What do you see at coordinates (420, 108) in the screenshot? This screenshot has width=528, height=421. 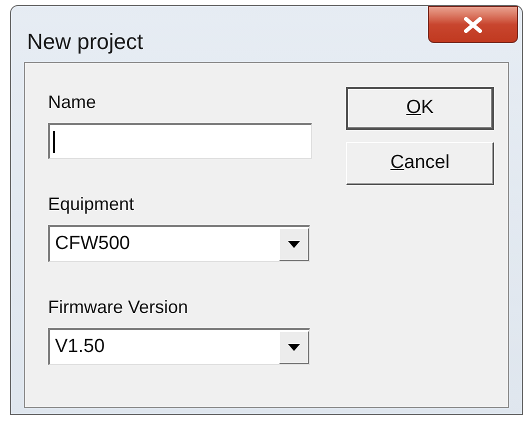 I see `ok-button: OK` at bounding box center [420, 108].